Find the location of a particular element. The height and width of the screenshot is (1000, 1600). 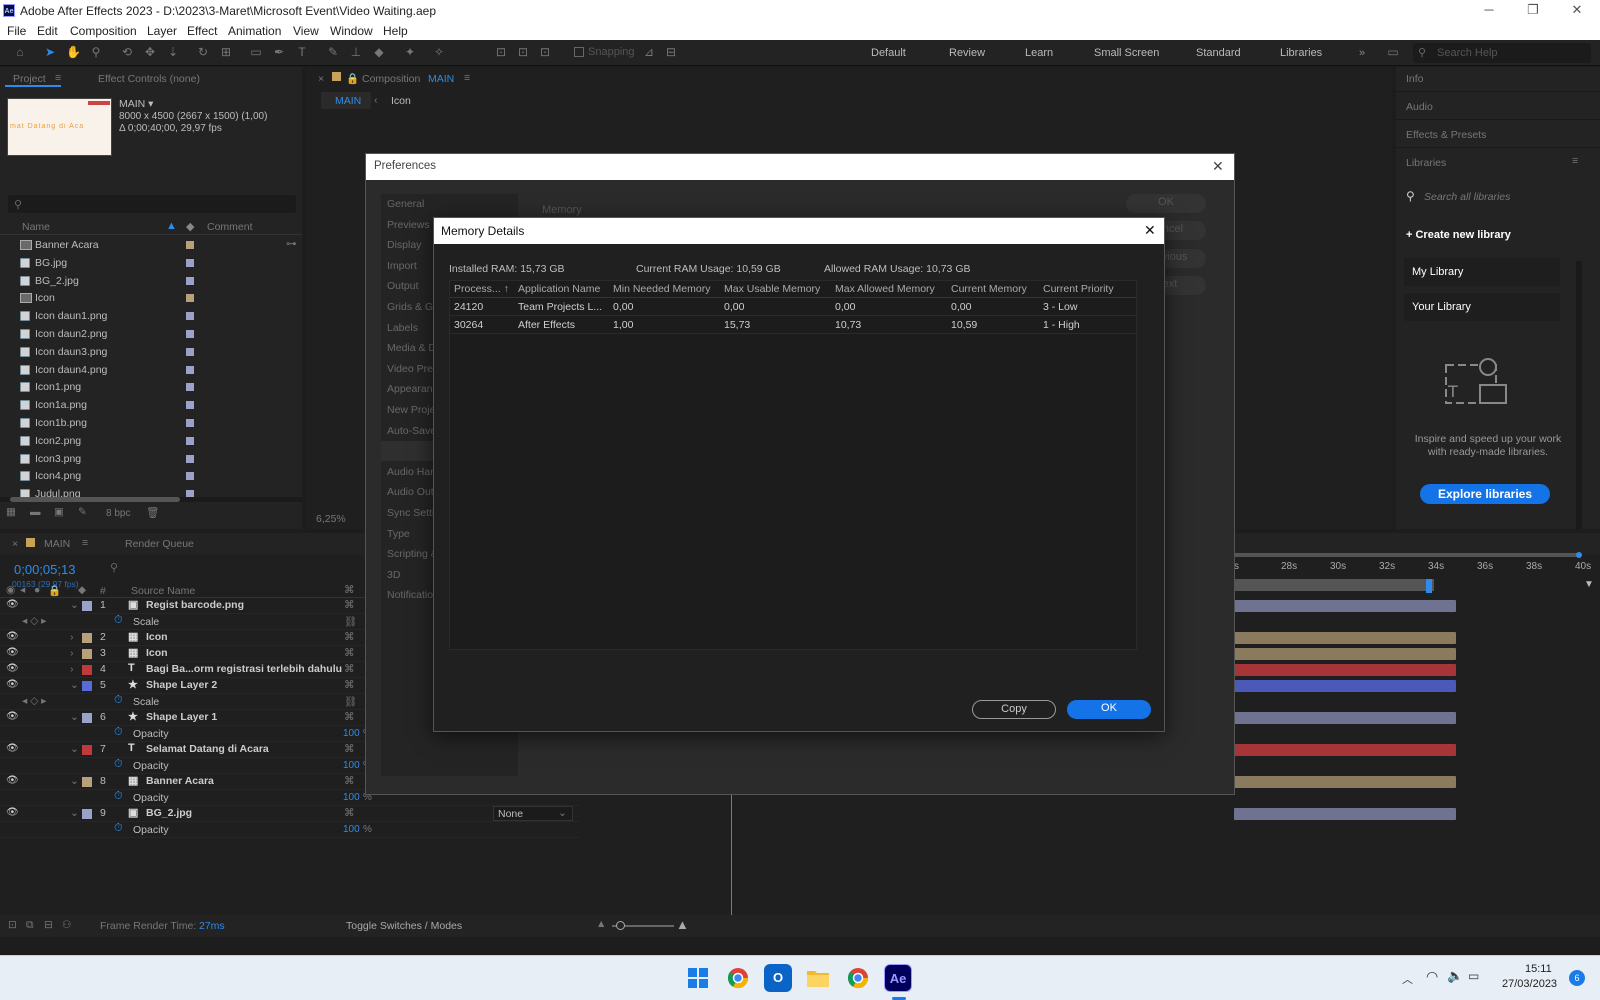

outlook-icon: O is located at coordinates (778, 978).